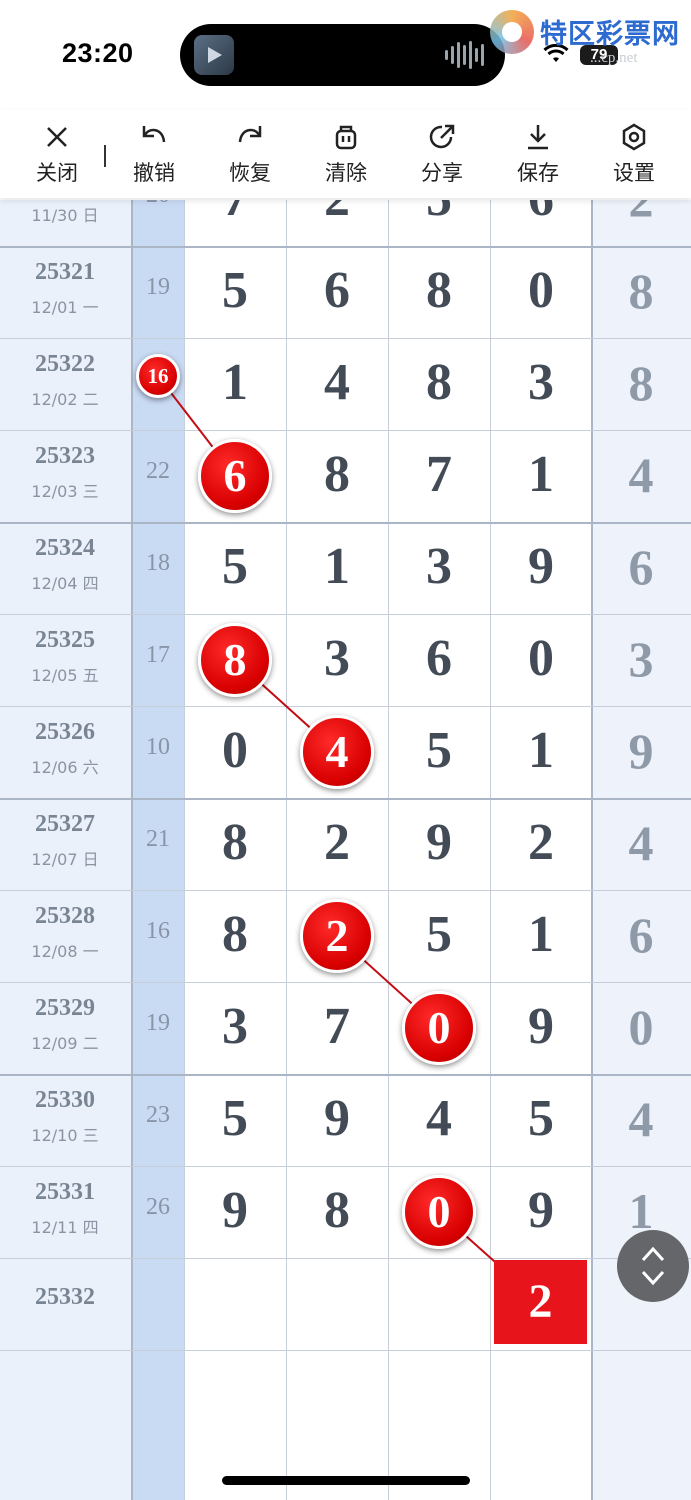 Image resolution: width=691 pixels, height=1500 pixels. Describe the element at coordinates (538, 173) in the screenshot. I see `save-label: 保存` at that location.